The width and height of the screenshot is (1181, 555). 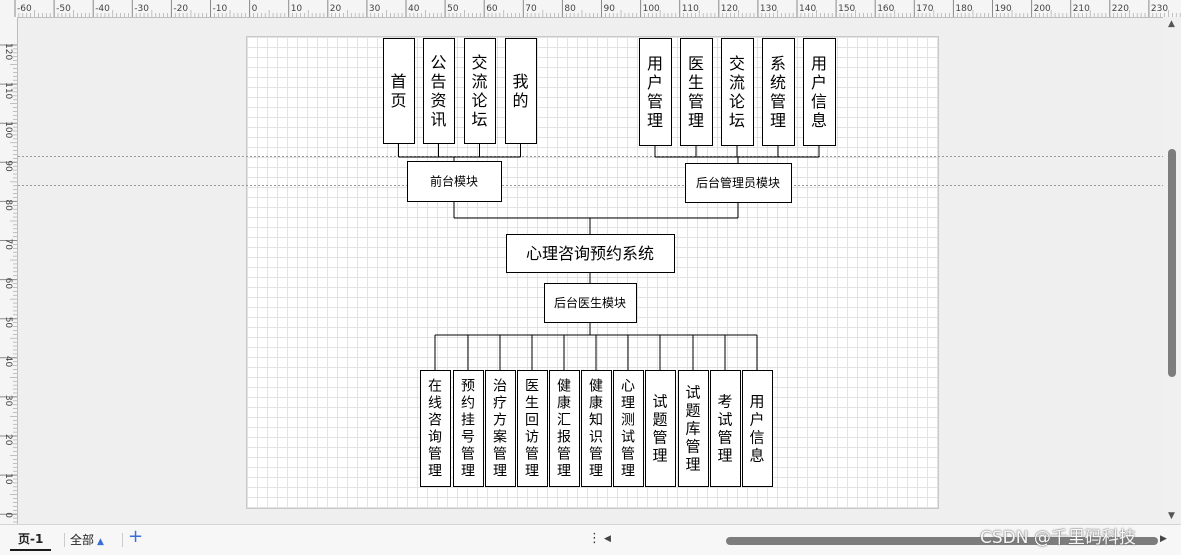 What do you see at coordinates (1120, 9) in the screenshot?
I see `ruler-top-label: 220` at bounding box center [1120, 9].